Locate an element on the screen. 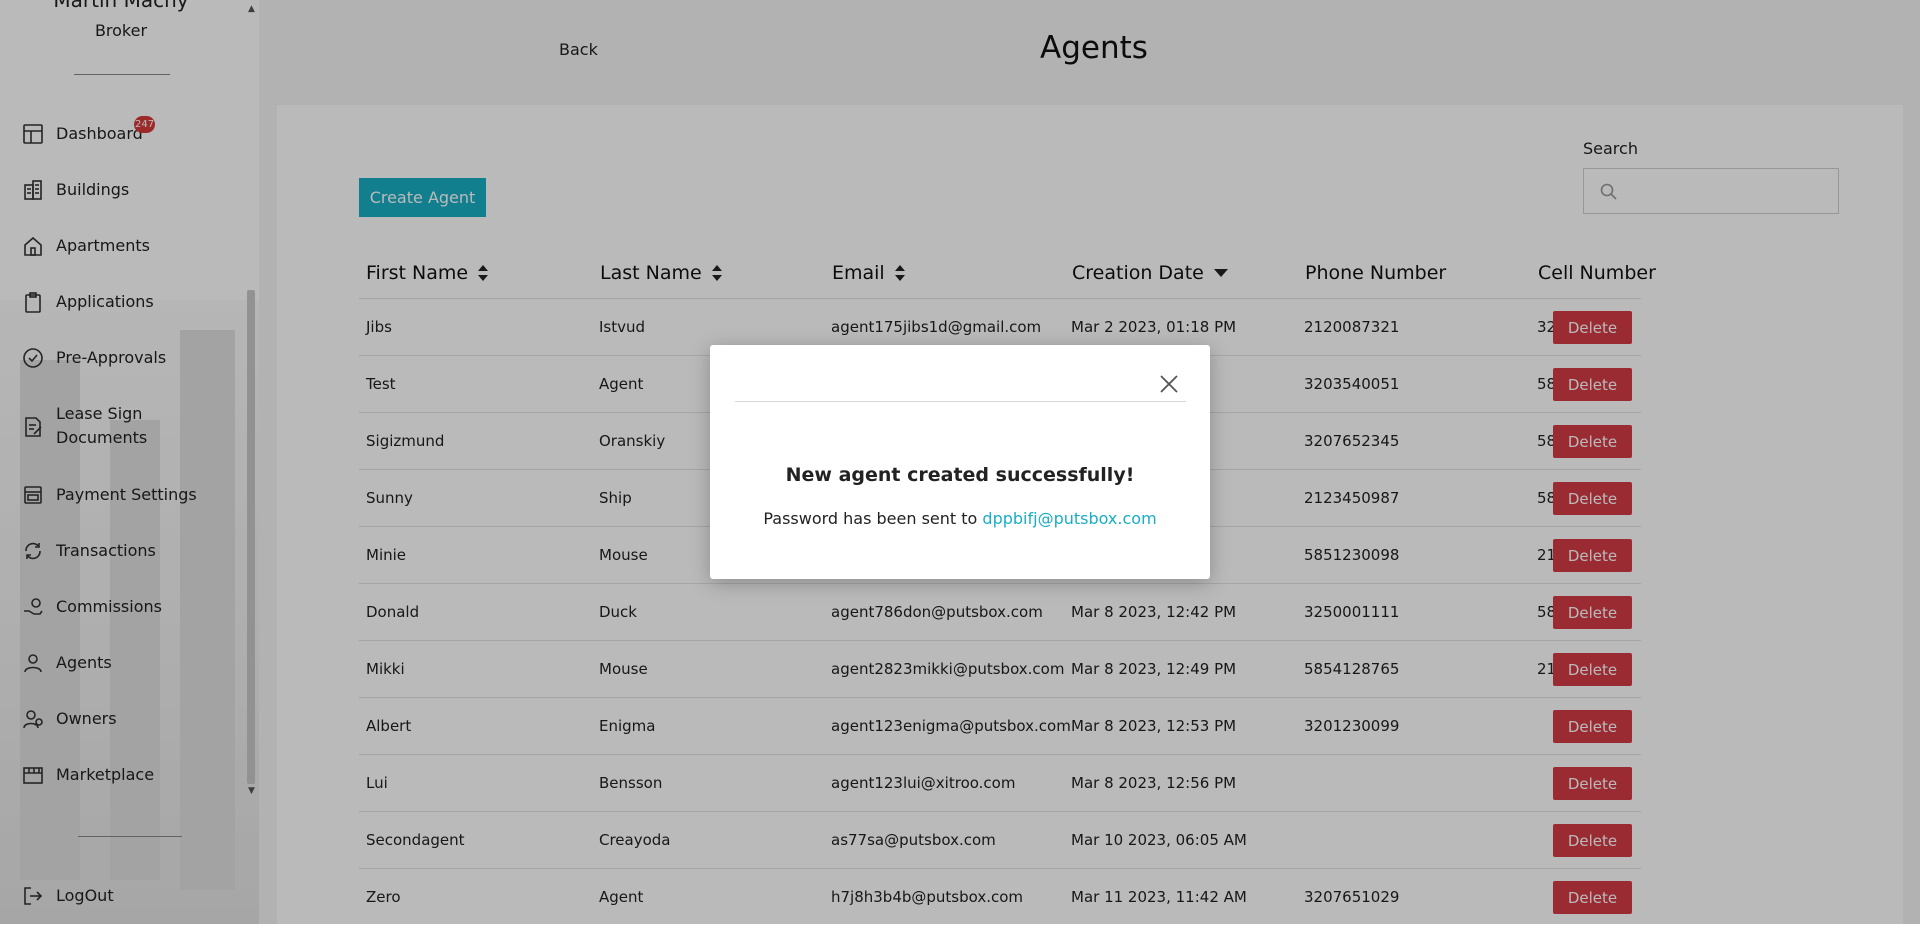 This screenshot has height=935, width=1920. modal-divider is located at coordinates (960, 401).